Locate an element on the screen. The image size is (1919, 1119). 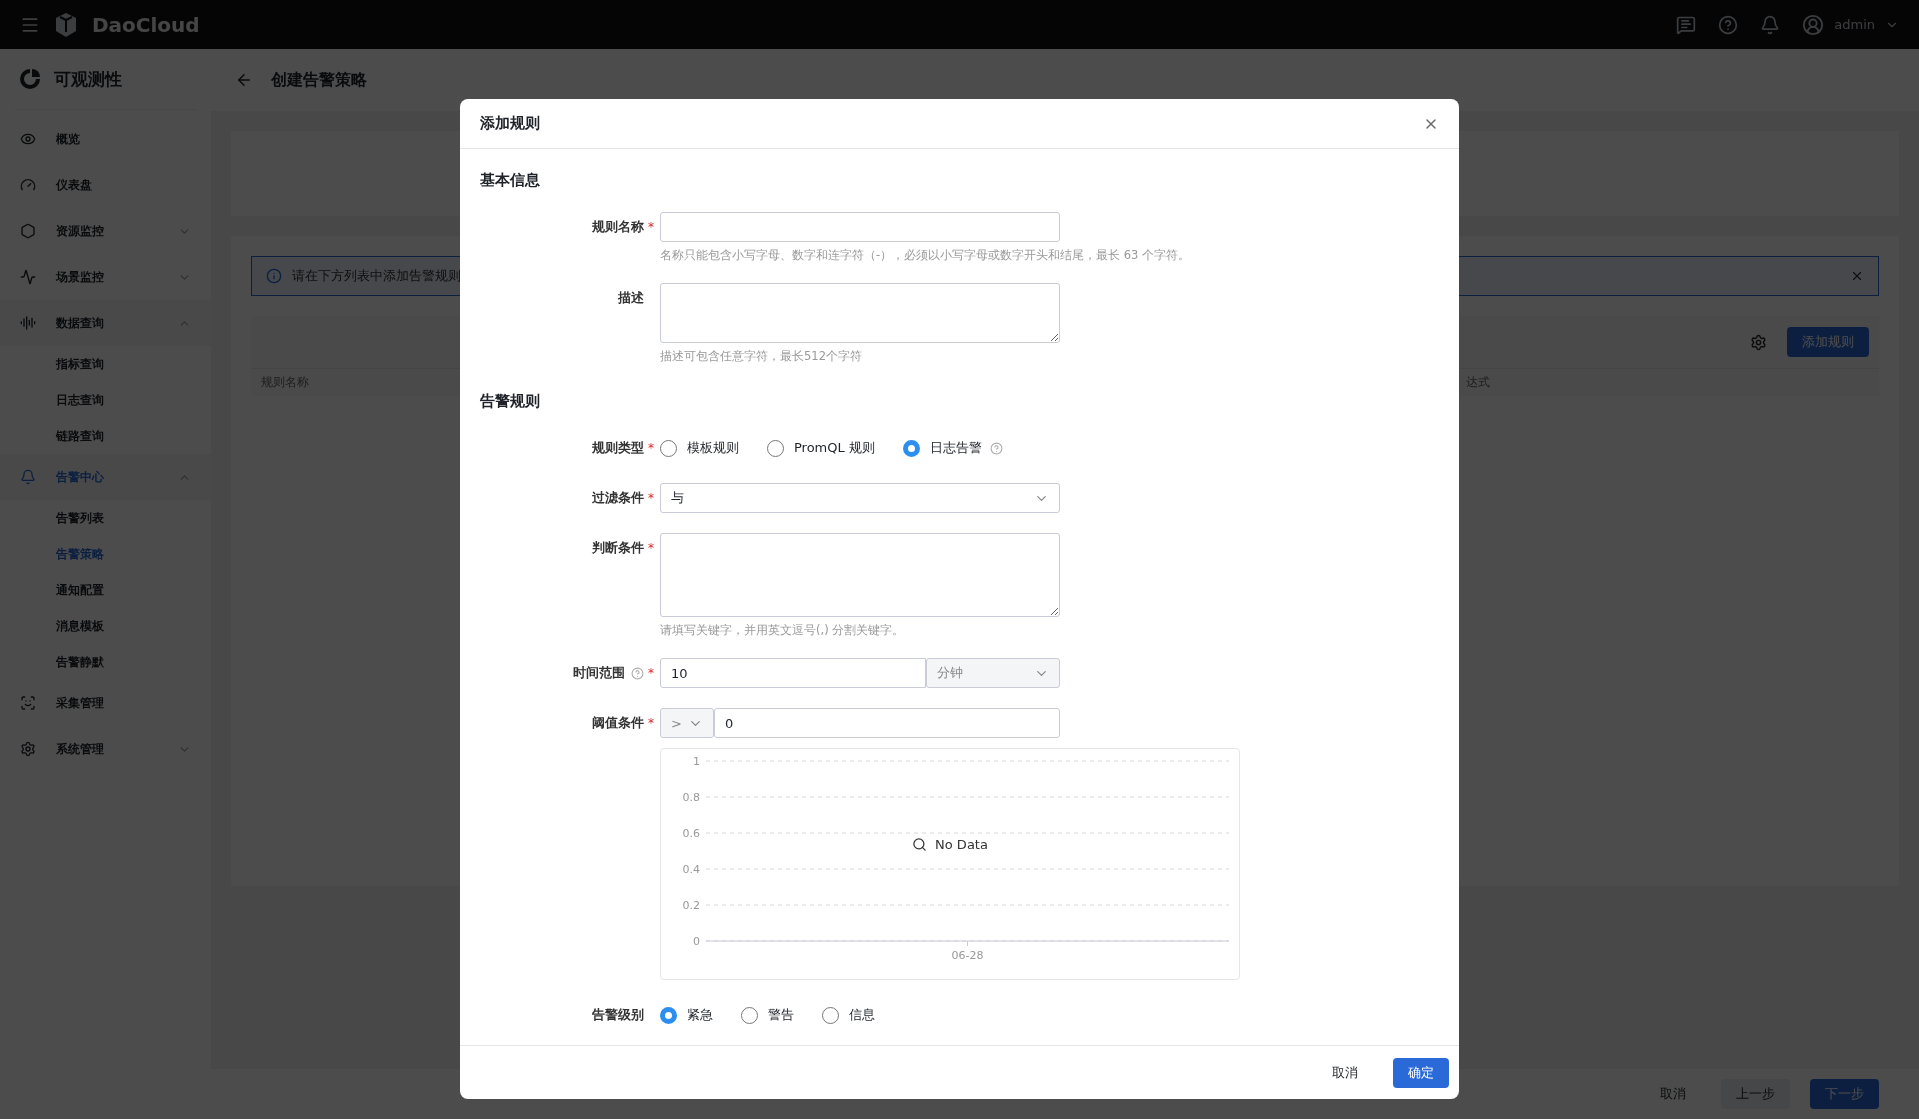
hint-text: 请填写关键字，并用英文逗号(,) 分割关键字。 is located at coordinates (783, 630).